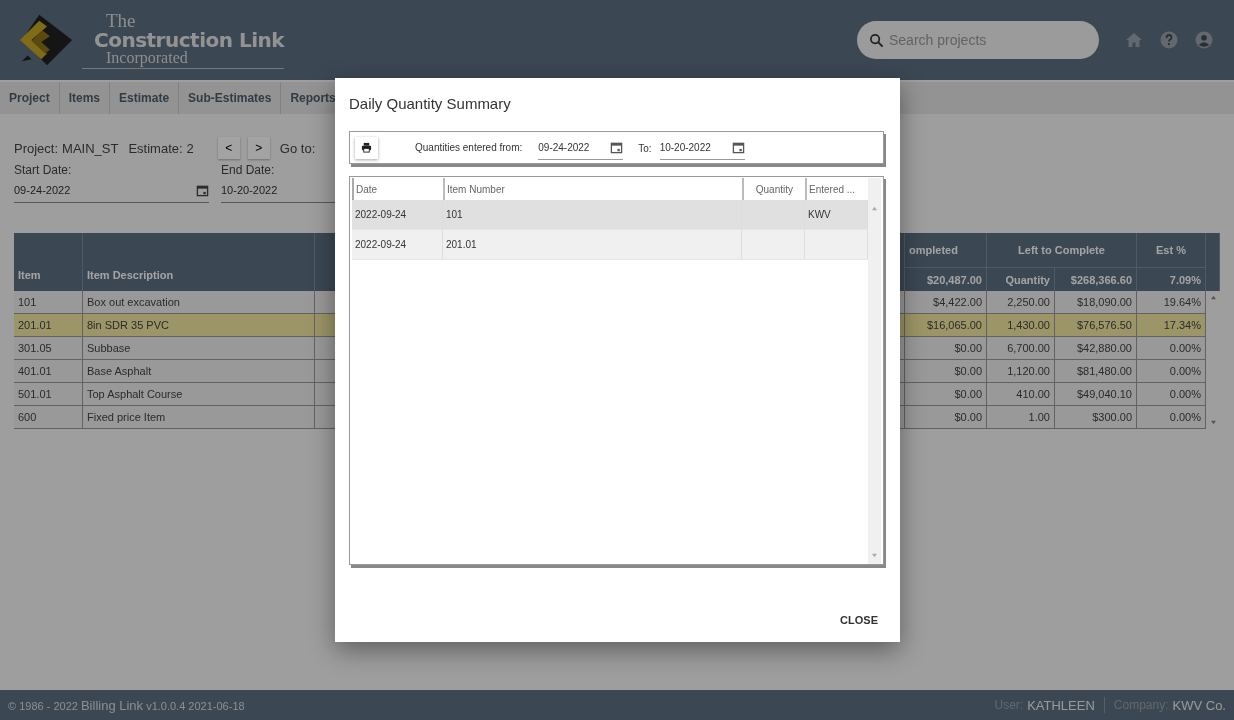  I want to click on table-cell: 301.05, so click(48, 348).